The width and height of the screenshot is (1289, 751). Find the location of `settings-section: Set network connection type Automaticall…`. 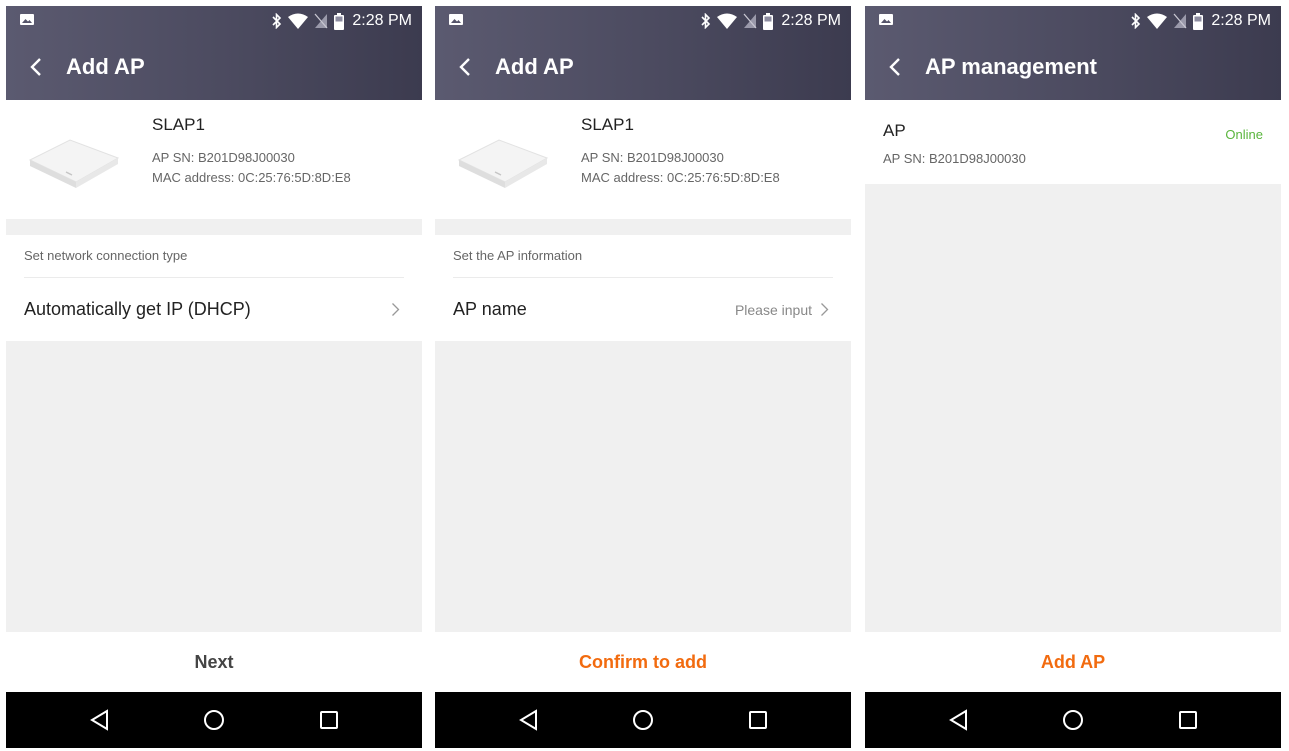

settings-section: Set network connection type Automaticall… is located at coordinates (214, 288).